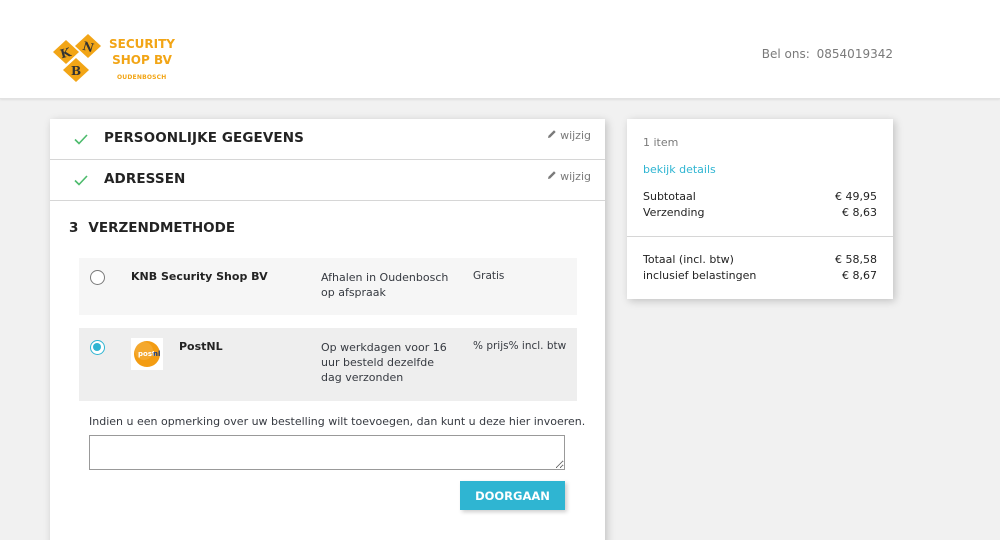 This screenshot has height=540, width=1000. What do you see at coordinates (760, 212) in the screenshot?
I see `shipping-row: Verzending € 8,63` at bounding box center [760, 212].